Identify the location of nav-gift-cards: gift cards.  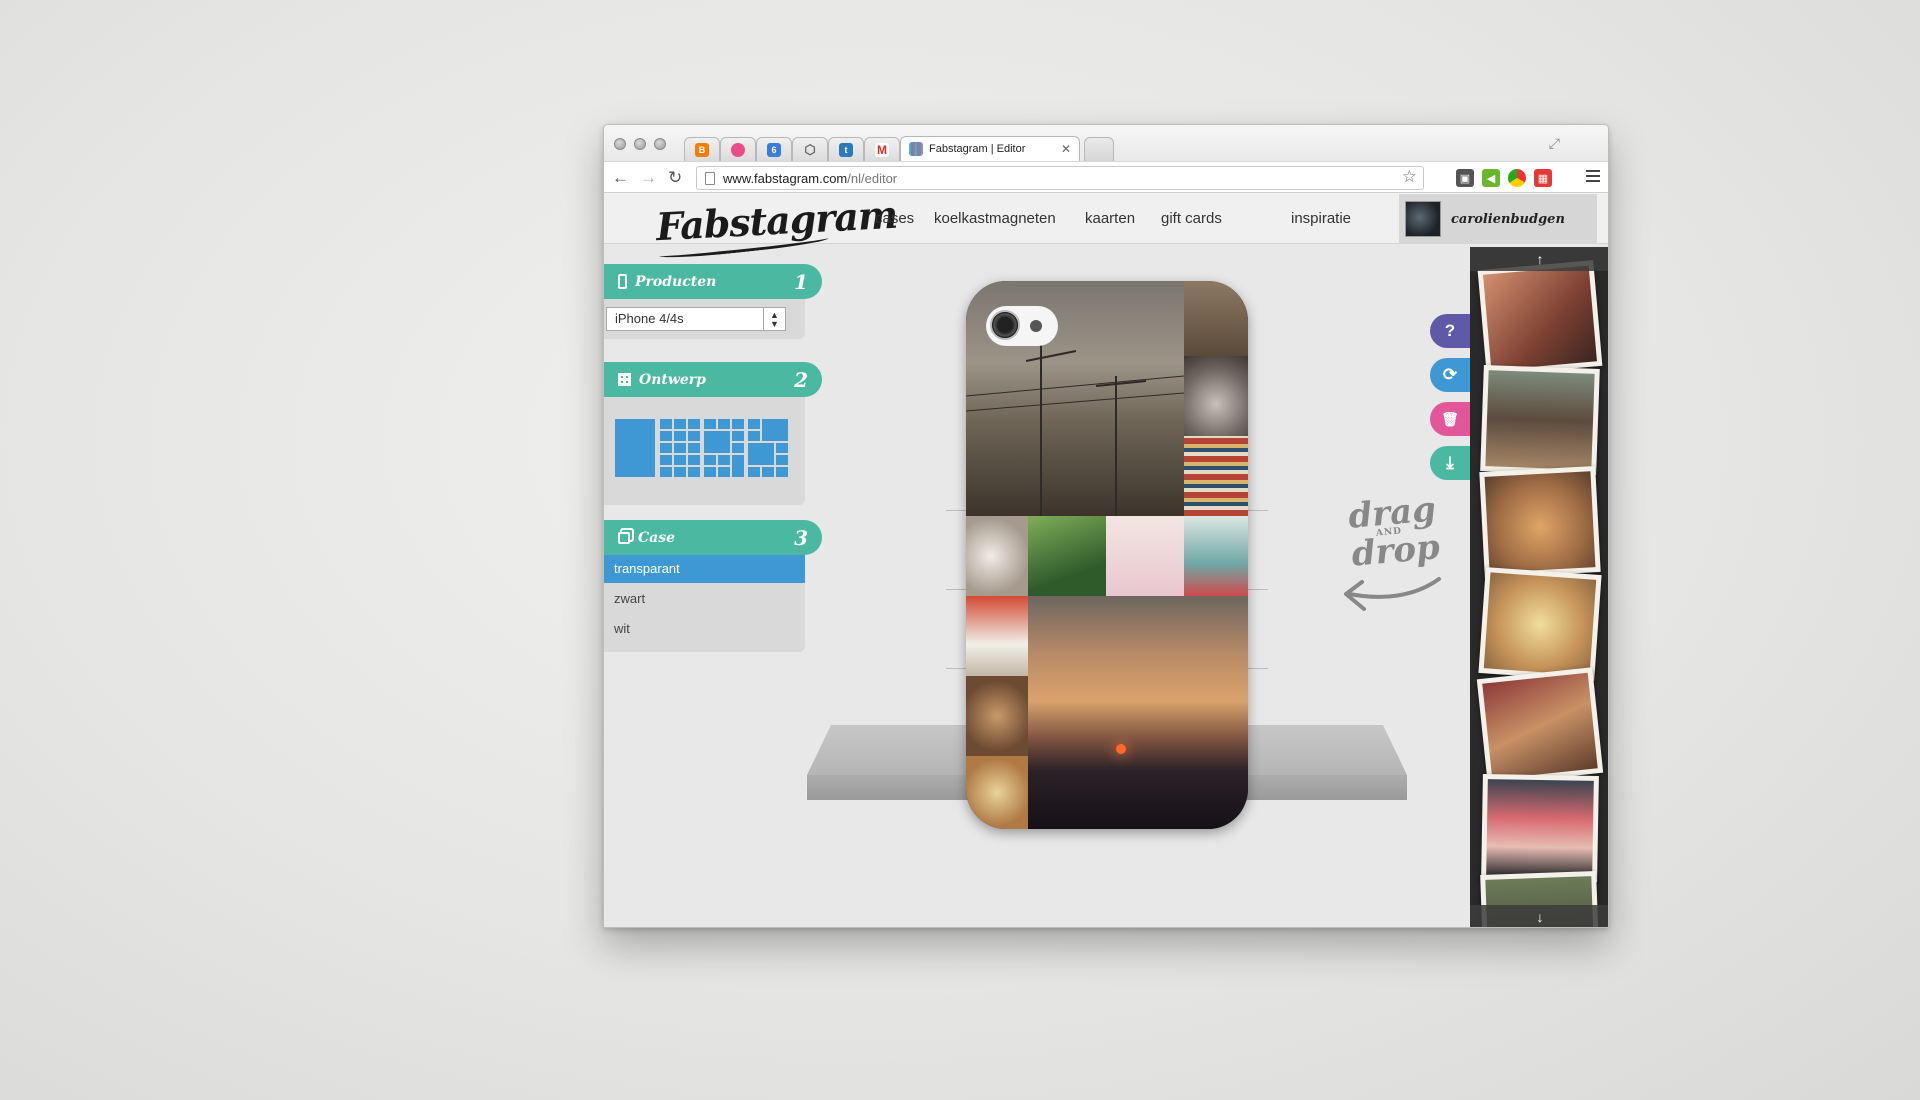
(1191, 218).